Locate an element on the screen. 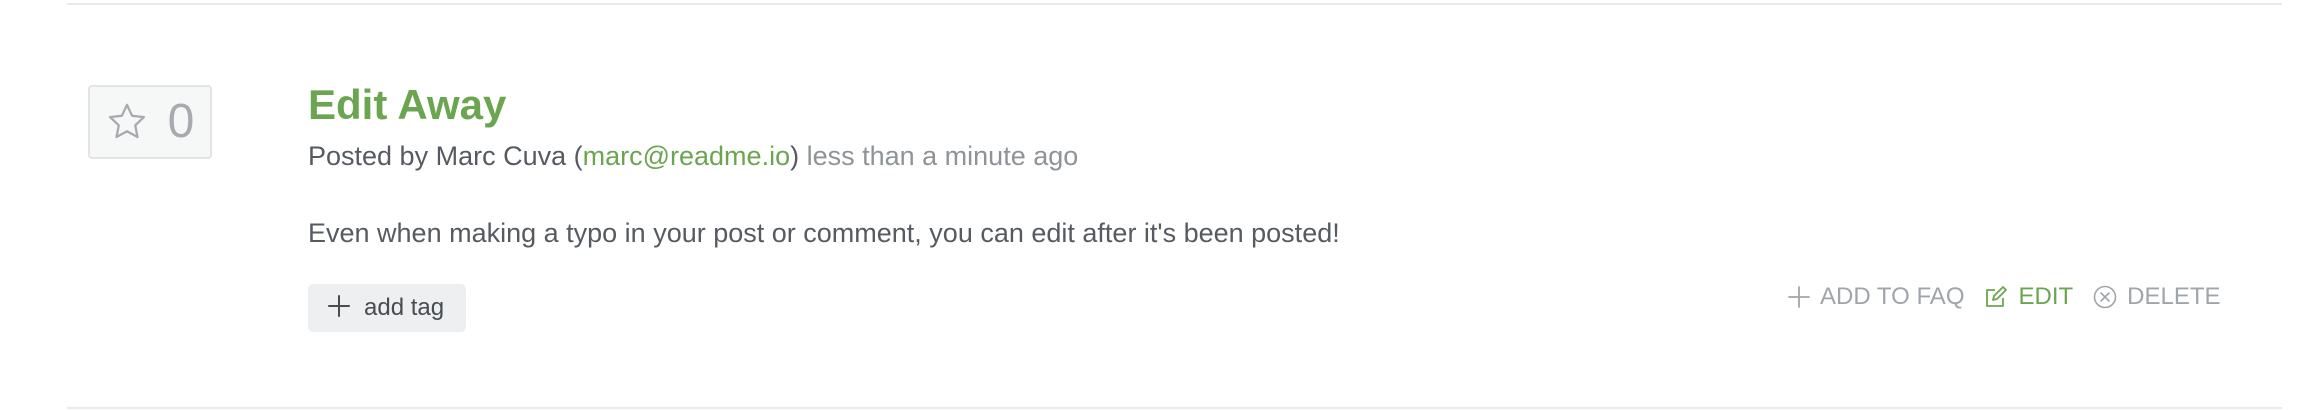 This screenshot has height=410, width=2308. open-paren: ( is located at coordinates (574, 156).